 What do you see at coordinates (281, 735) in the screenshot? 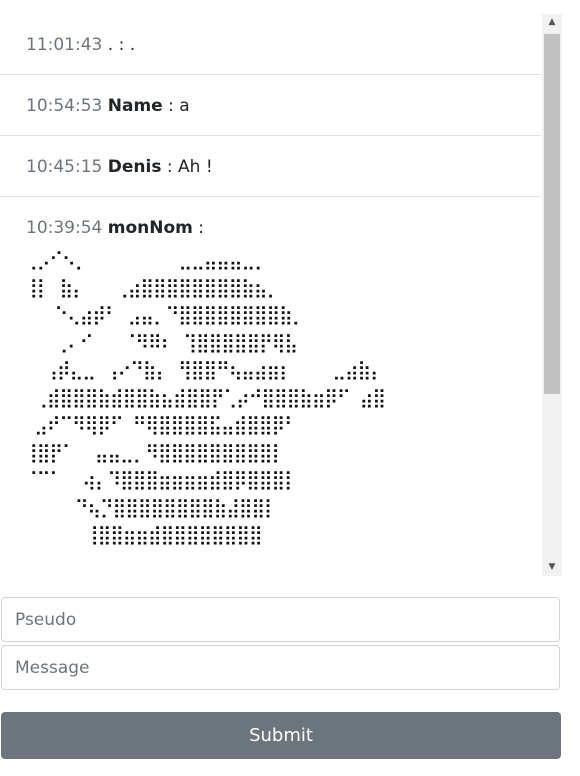
I see `submit-button: Submit` at bounding box center [281, 735].